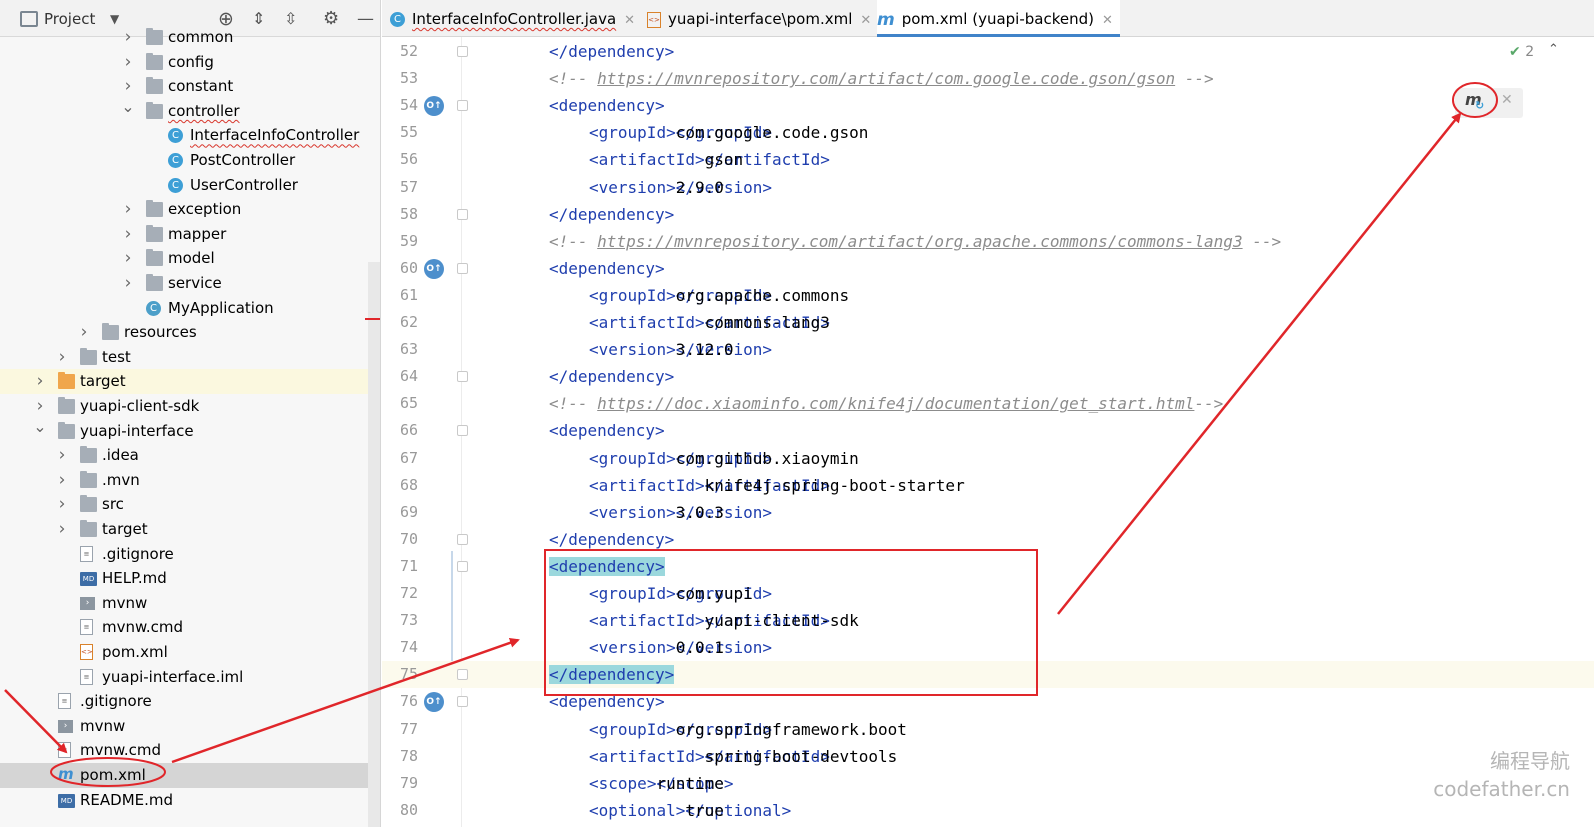 The height and width of the screenshot is (827, 1594). What do you see at coordinates (190, 135) in the screenshot?
I see `tree-item: C InterfaceInfoController` at bounding box center [190, 135].